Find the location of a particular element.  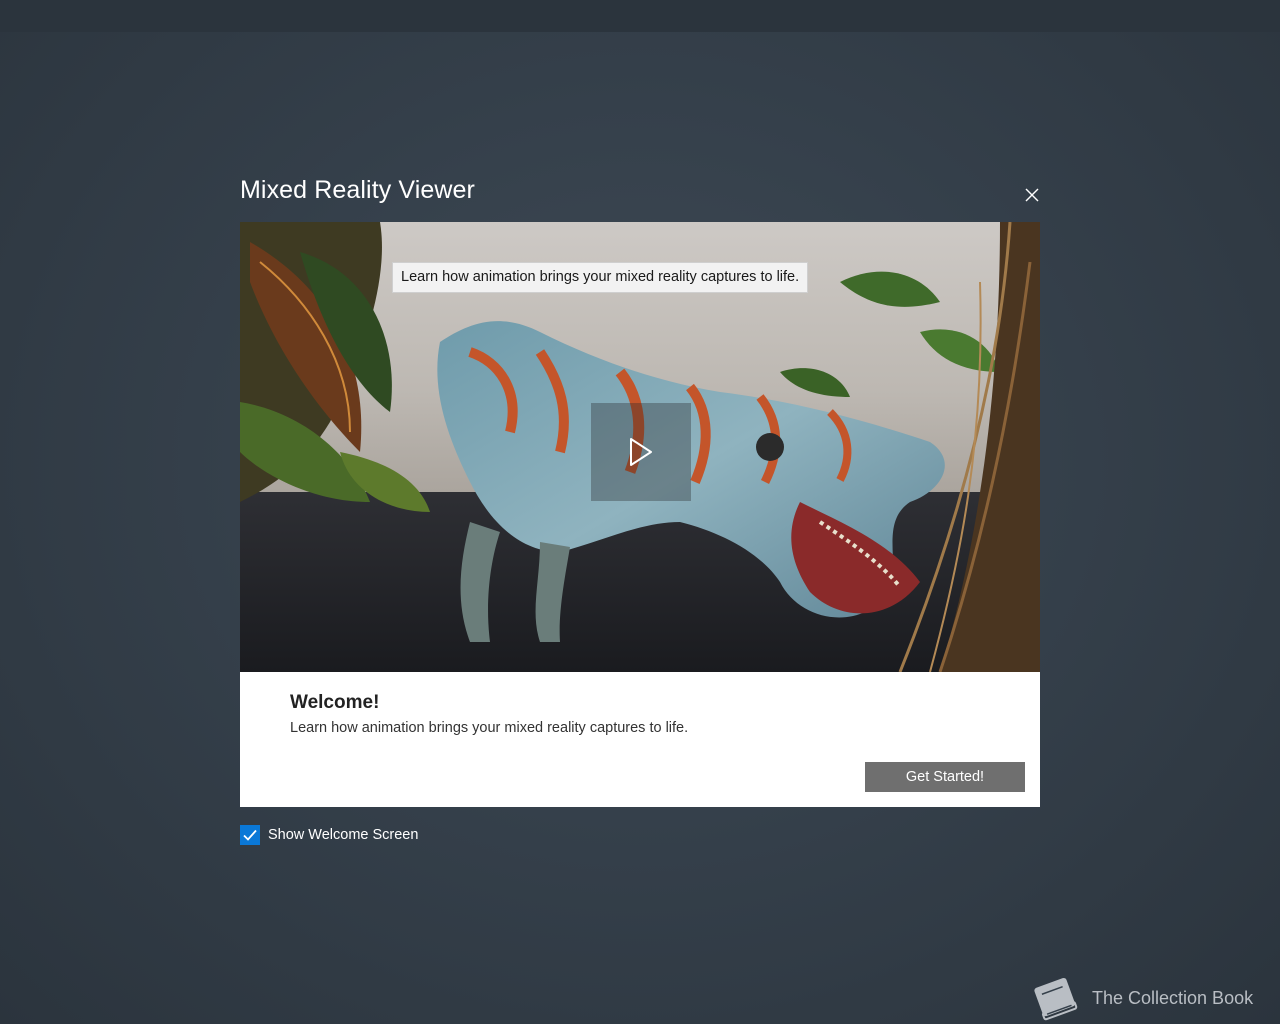

close-button is located at coordinates (1032, 195).